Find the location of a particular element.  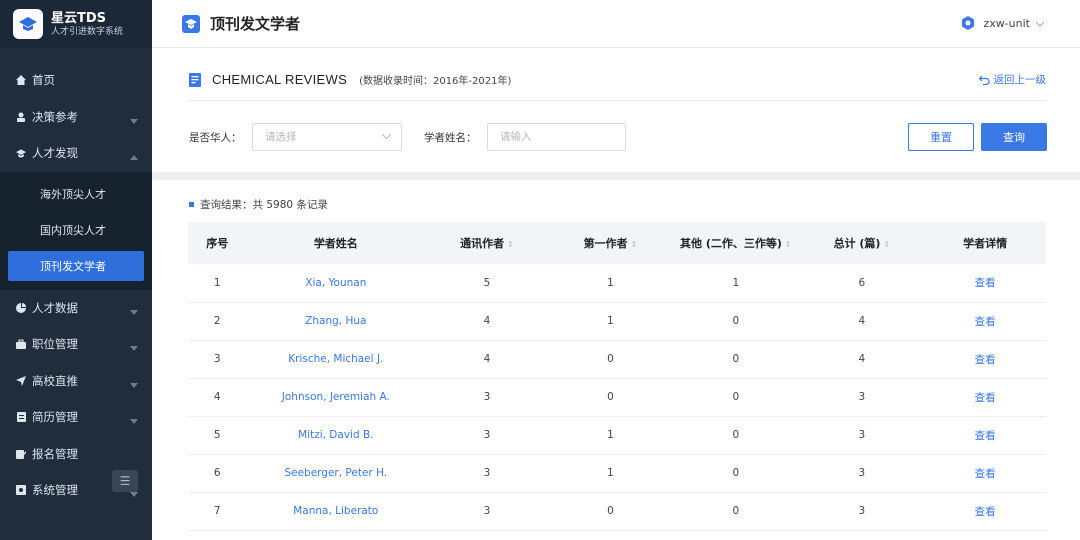

sidebar-item-label: 高校直推 is located at coordinates (55, 380).